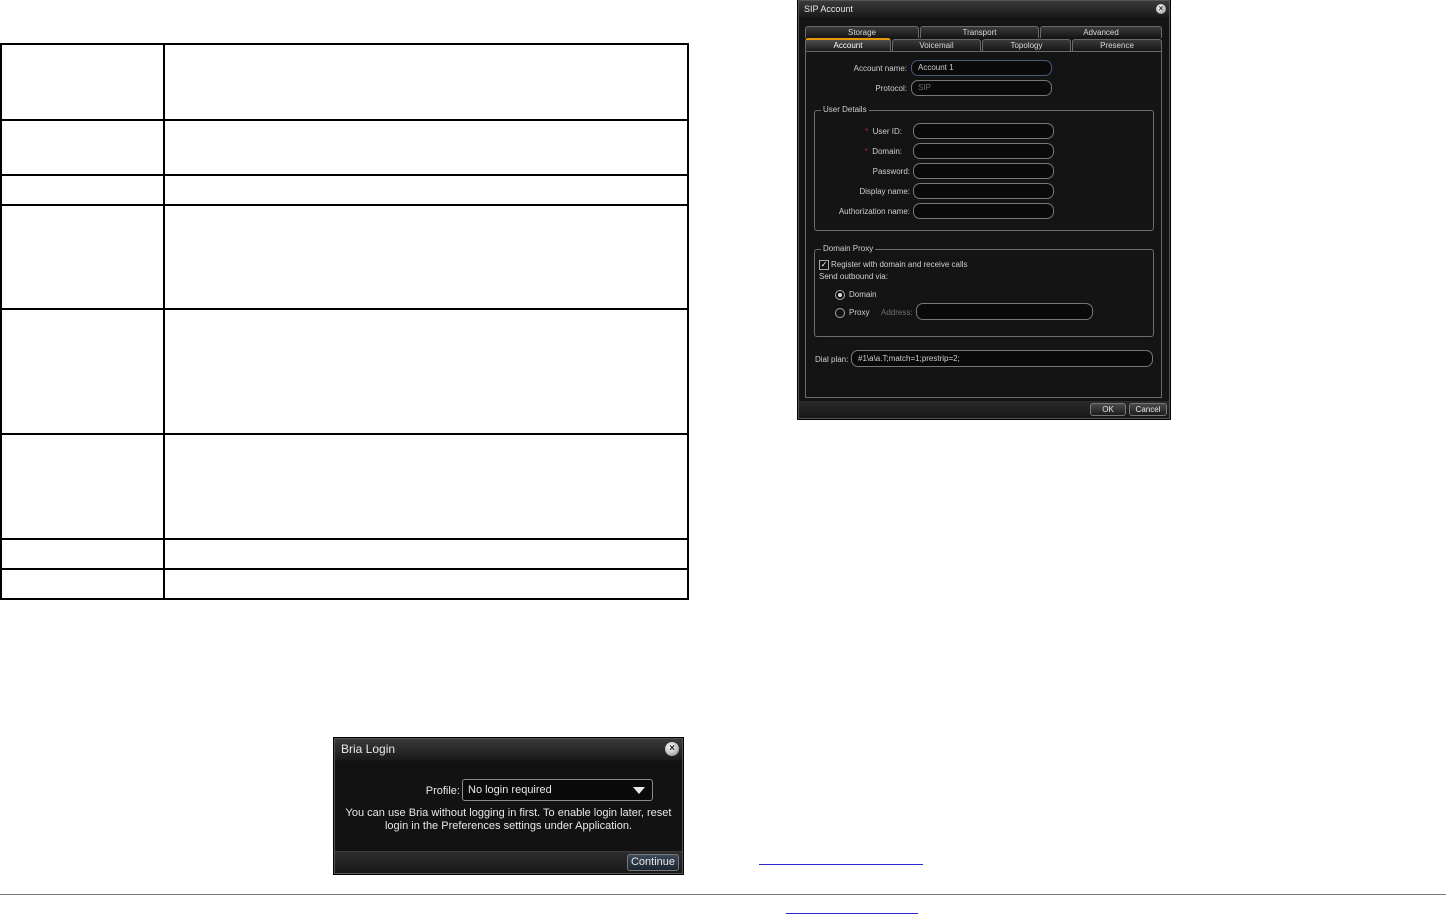  What do you see at coordinates (557, 790) in the screenshot?
I see `profile-select: No login required` at bounding box center [557, 790].